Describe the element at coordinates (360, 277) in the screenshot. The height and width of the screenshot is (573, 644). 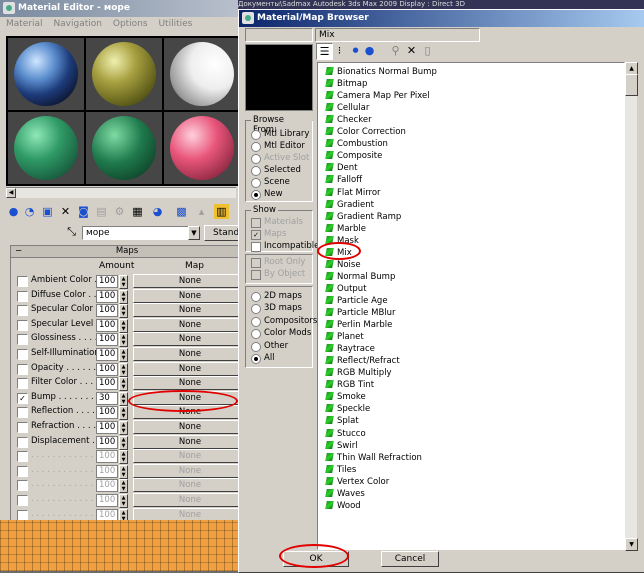
I see `map-list-item: Normal Bump` at that location.